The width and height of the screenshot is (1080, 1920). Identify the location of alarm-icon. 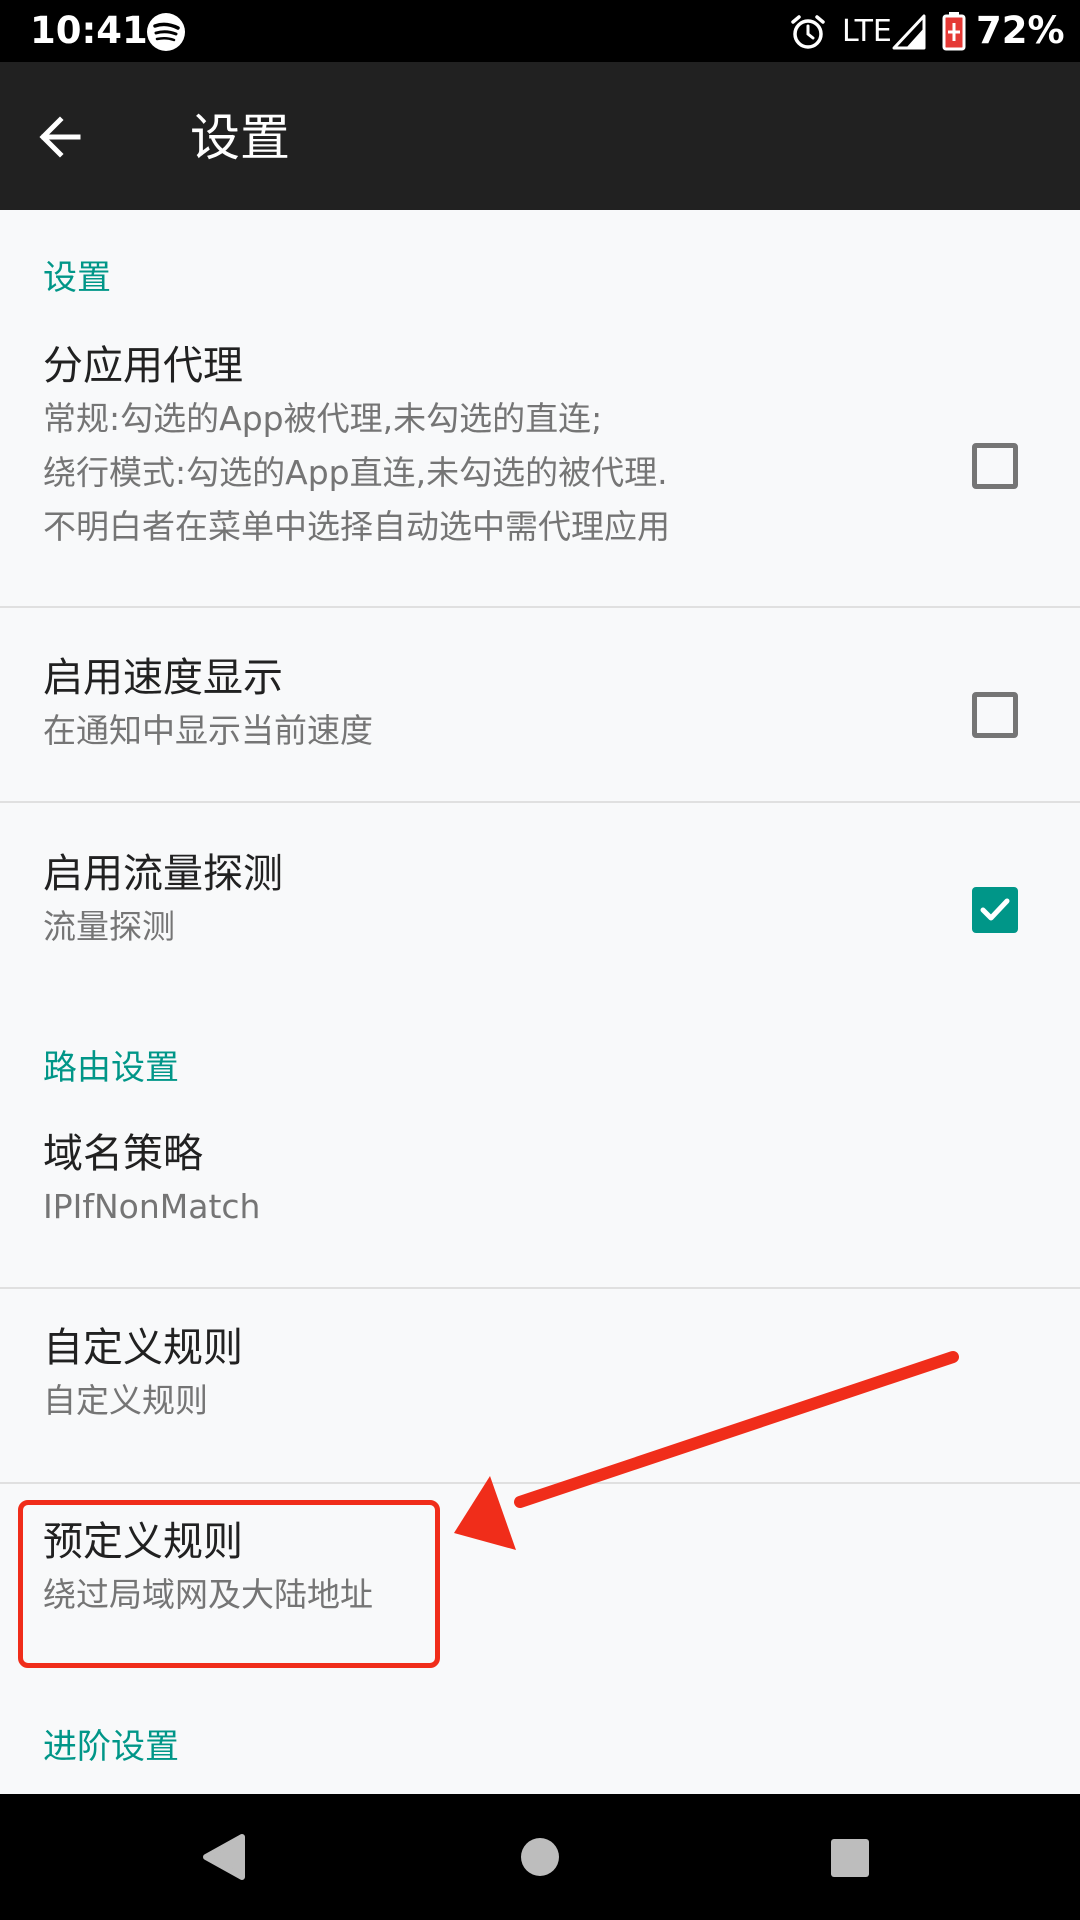
(808, 32).